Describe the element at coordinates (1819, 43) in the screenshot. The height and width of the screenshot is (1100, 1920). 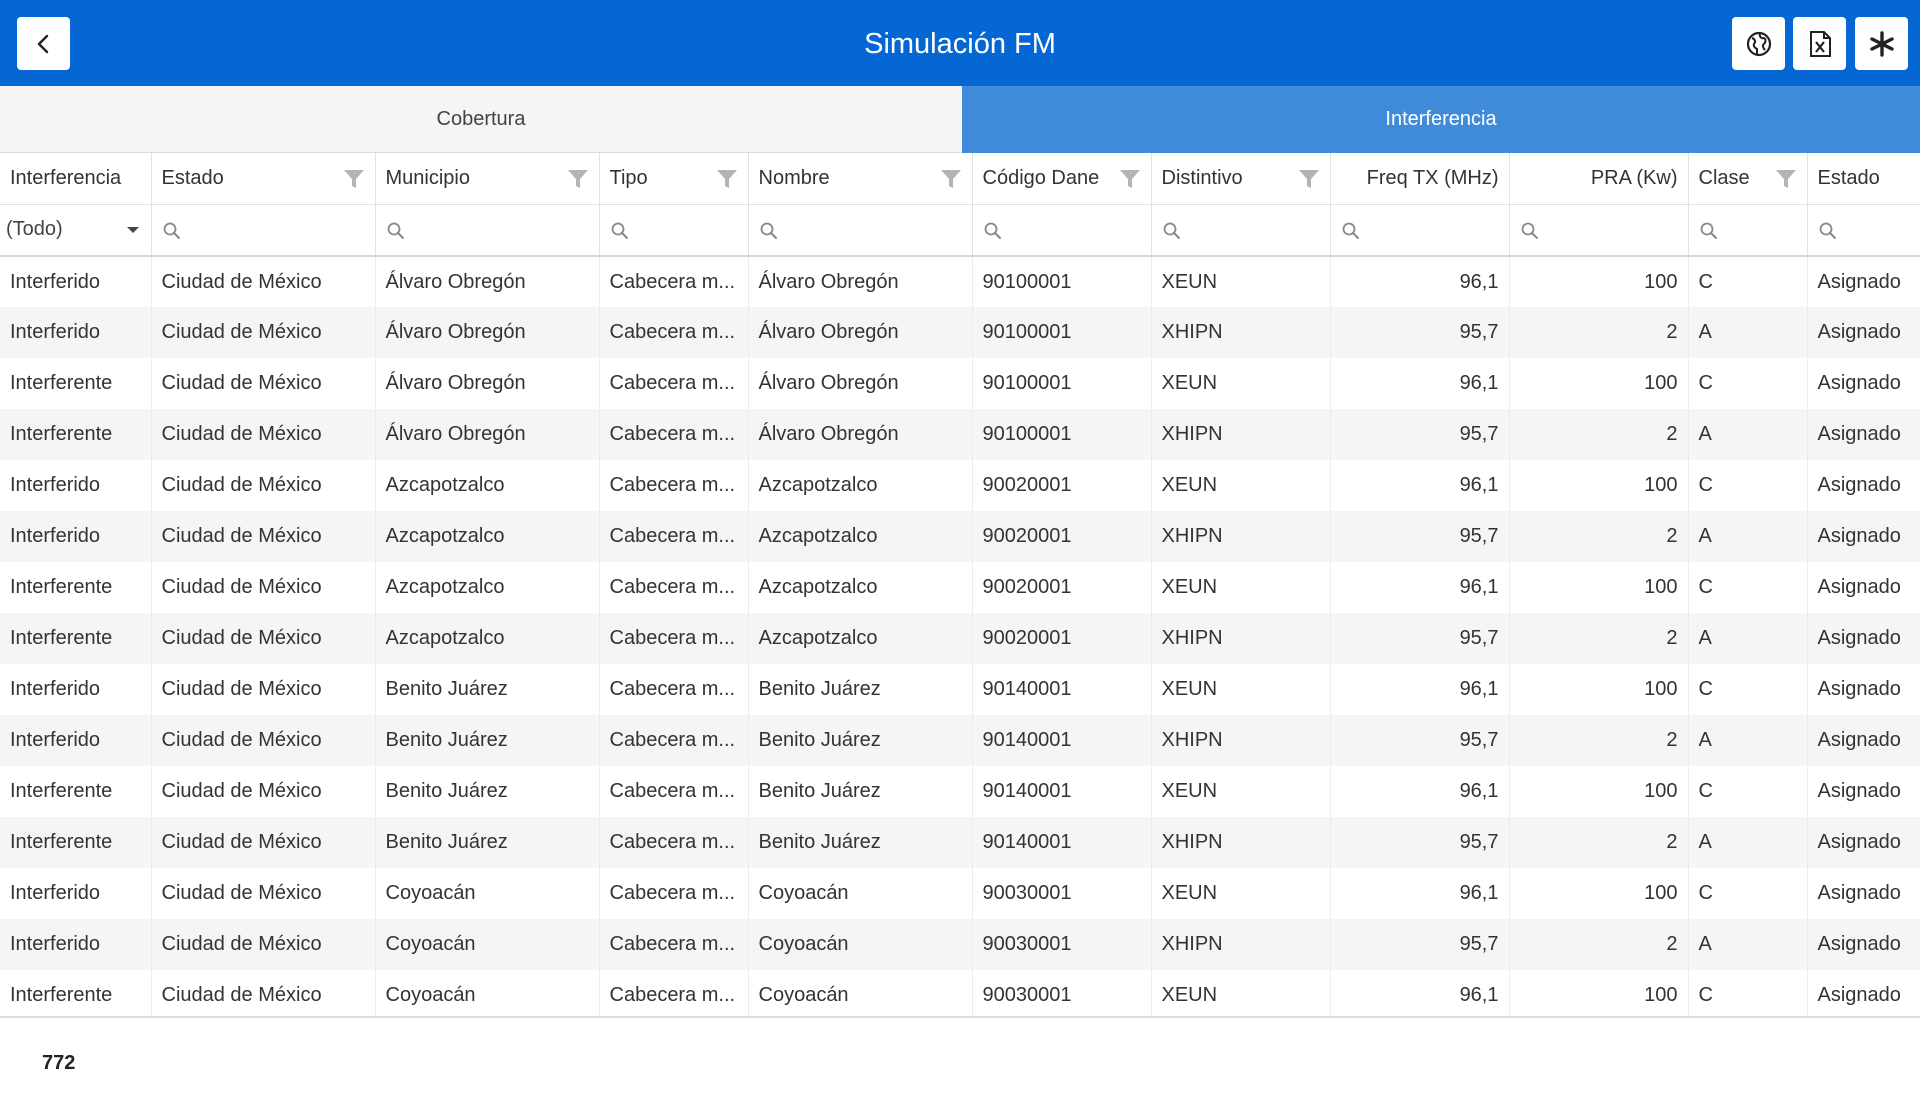
I see `excel-export-button` at that location.